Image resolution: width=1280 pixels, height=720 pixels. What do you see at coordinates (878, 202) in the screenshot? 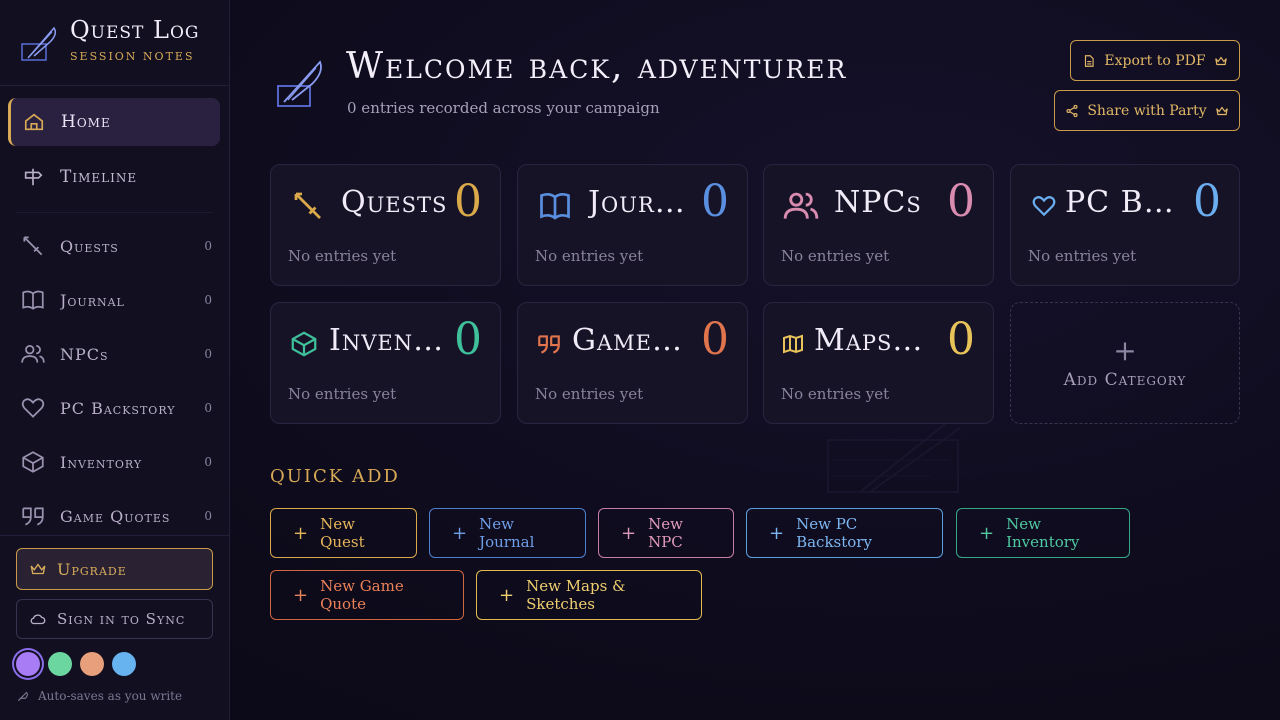
I see `card-title: NPCs` at bounding box center [878, 202].